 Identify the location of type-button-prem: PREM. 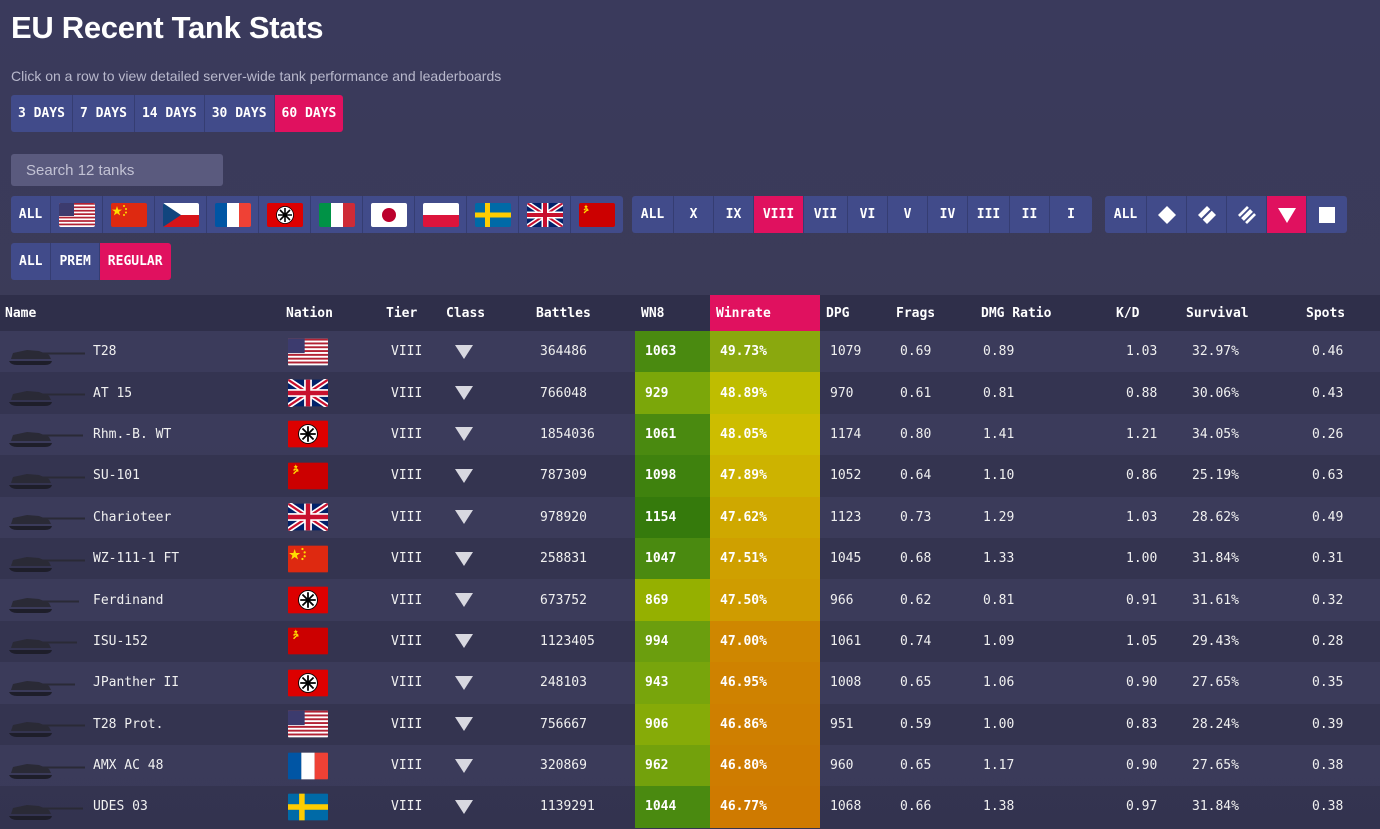
(75, 261).